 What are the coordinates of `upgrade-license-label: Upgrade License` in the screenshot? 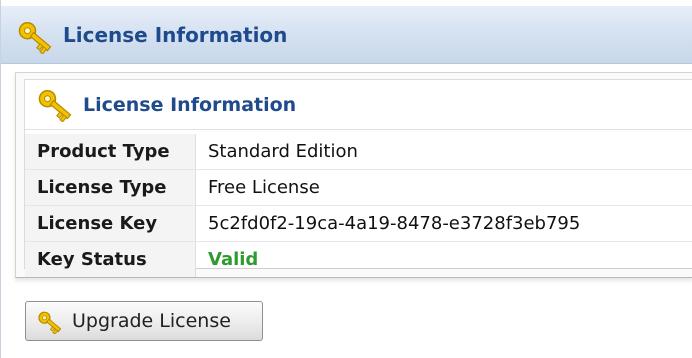 It's located at (151, 321).